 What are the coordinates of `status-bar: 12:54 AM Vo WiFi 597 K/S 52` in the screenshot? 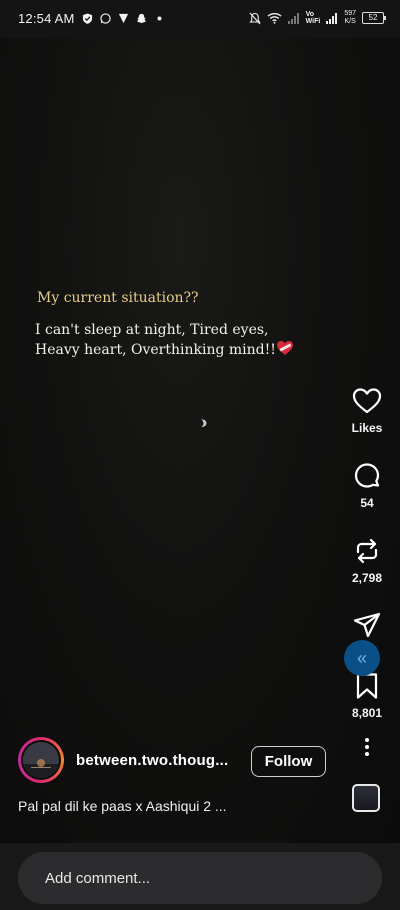 It's located at (200, 19).